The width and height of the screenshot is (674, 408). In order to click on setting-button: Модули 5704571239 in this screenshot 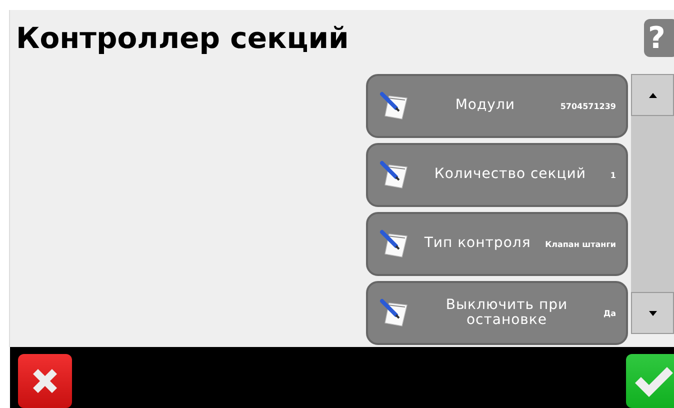, I will do `click(497, 106)`.